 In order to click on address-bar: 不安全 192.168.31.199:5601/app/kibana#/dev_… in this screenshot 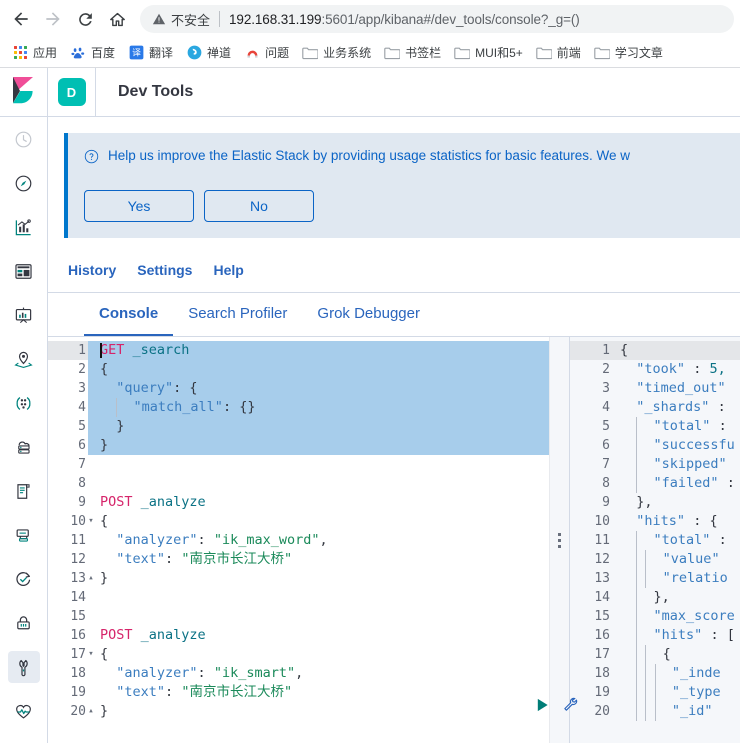, I will do `click(437, 19)`.